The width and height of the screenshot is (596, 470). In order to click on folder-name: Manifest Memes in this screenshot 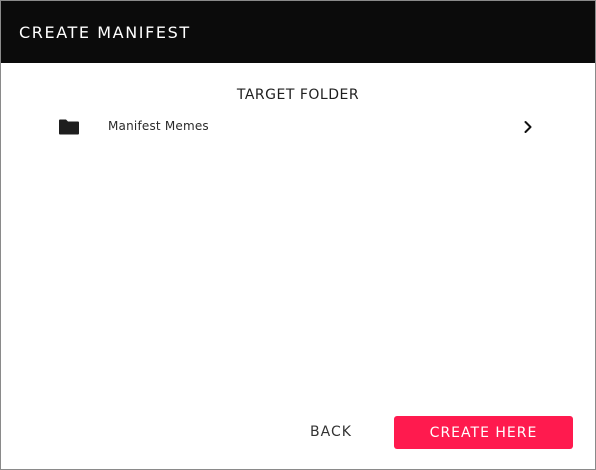, I will do `click(158, 126)`.